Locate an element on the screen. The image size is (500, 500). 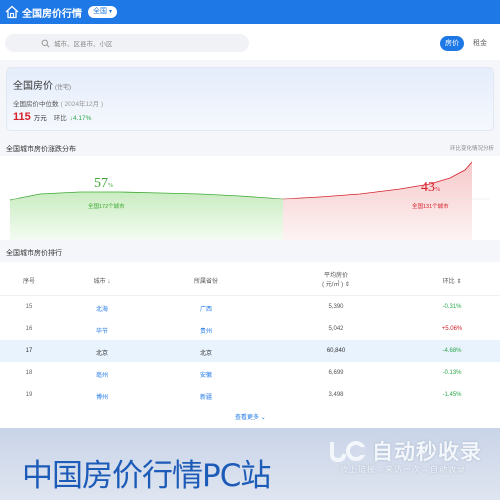
banner-title: 中国房价行情PC站 is located at coordinates (146, 476).